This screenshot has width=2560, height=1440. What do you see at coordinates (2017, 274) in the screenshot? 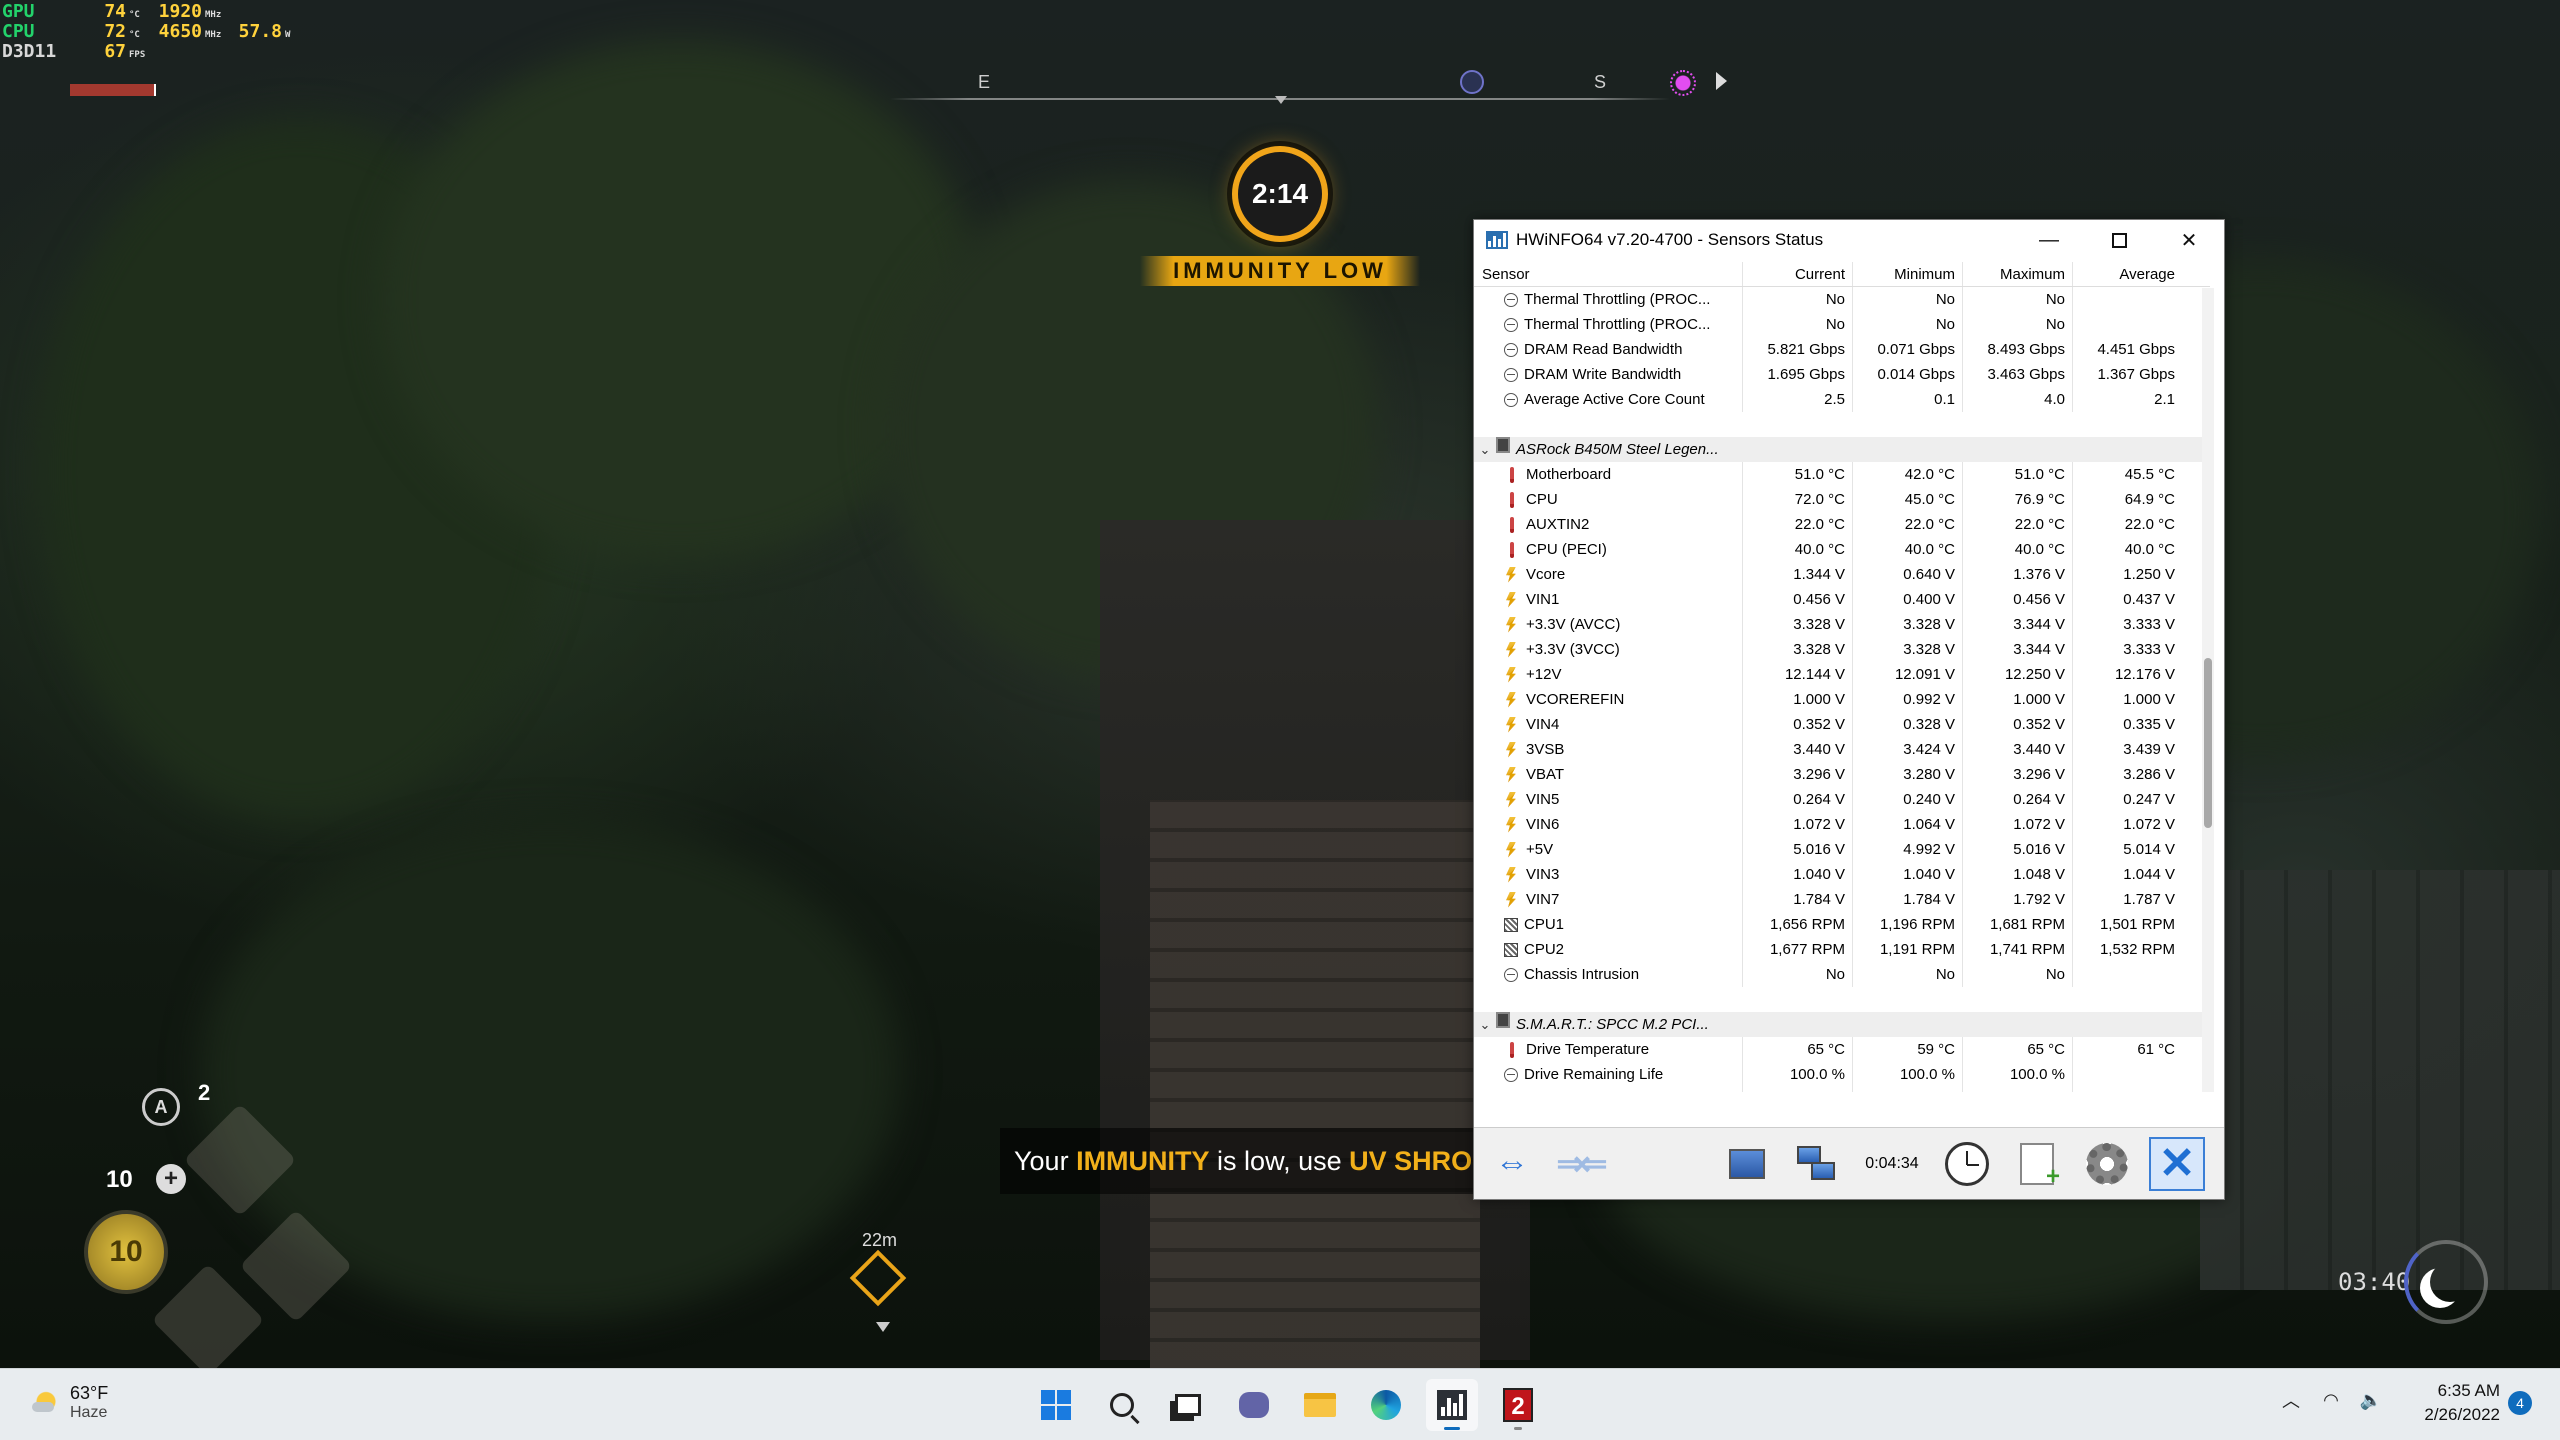
I see `column-header-maximum: Maximum` at bounding box center [2017, 274].